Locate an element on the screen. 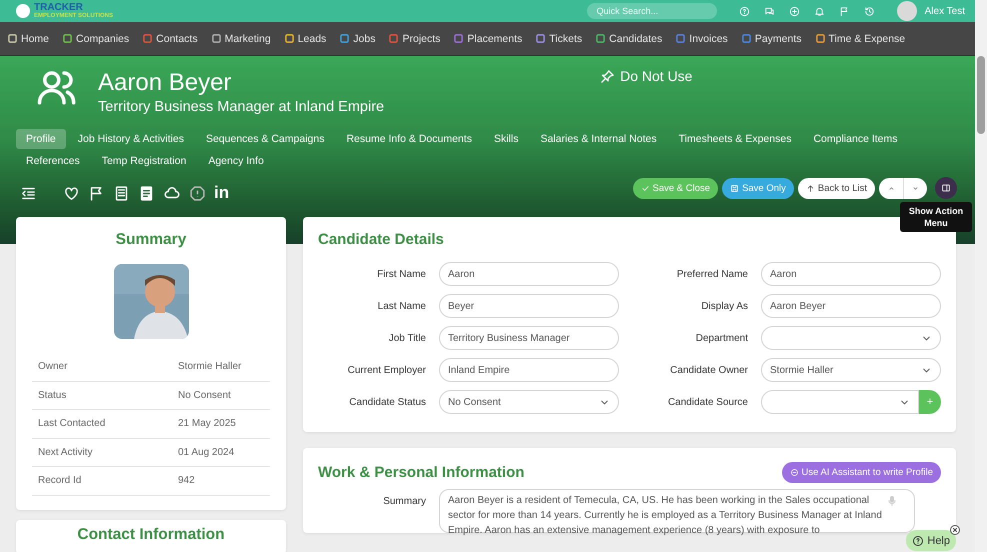 The image size is (987, 552). help-button: Help is located at coordinates (931, 540).